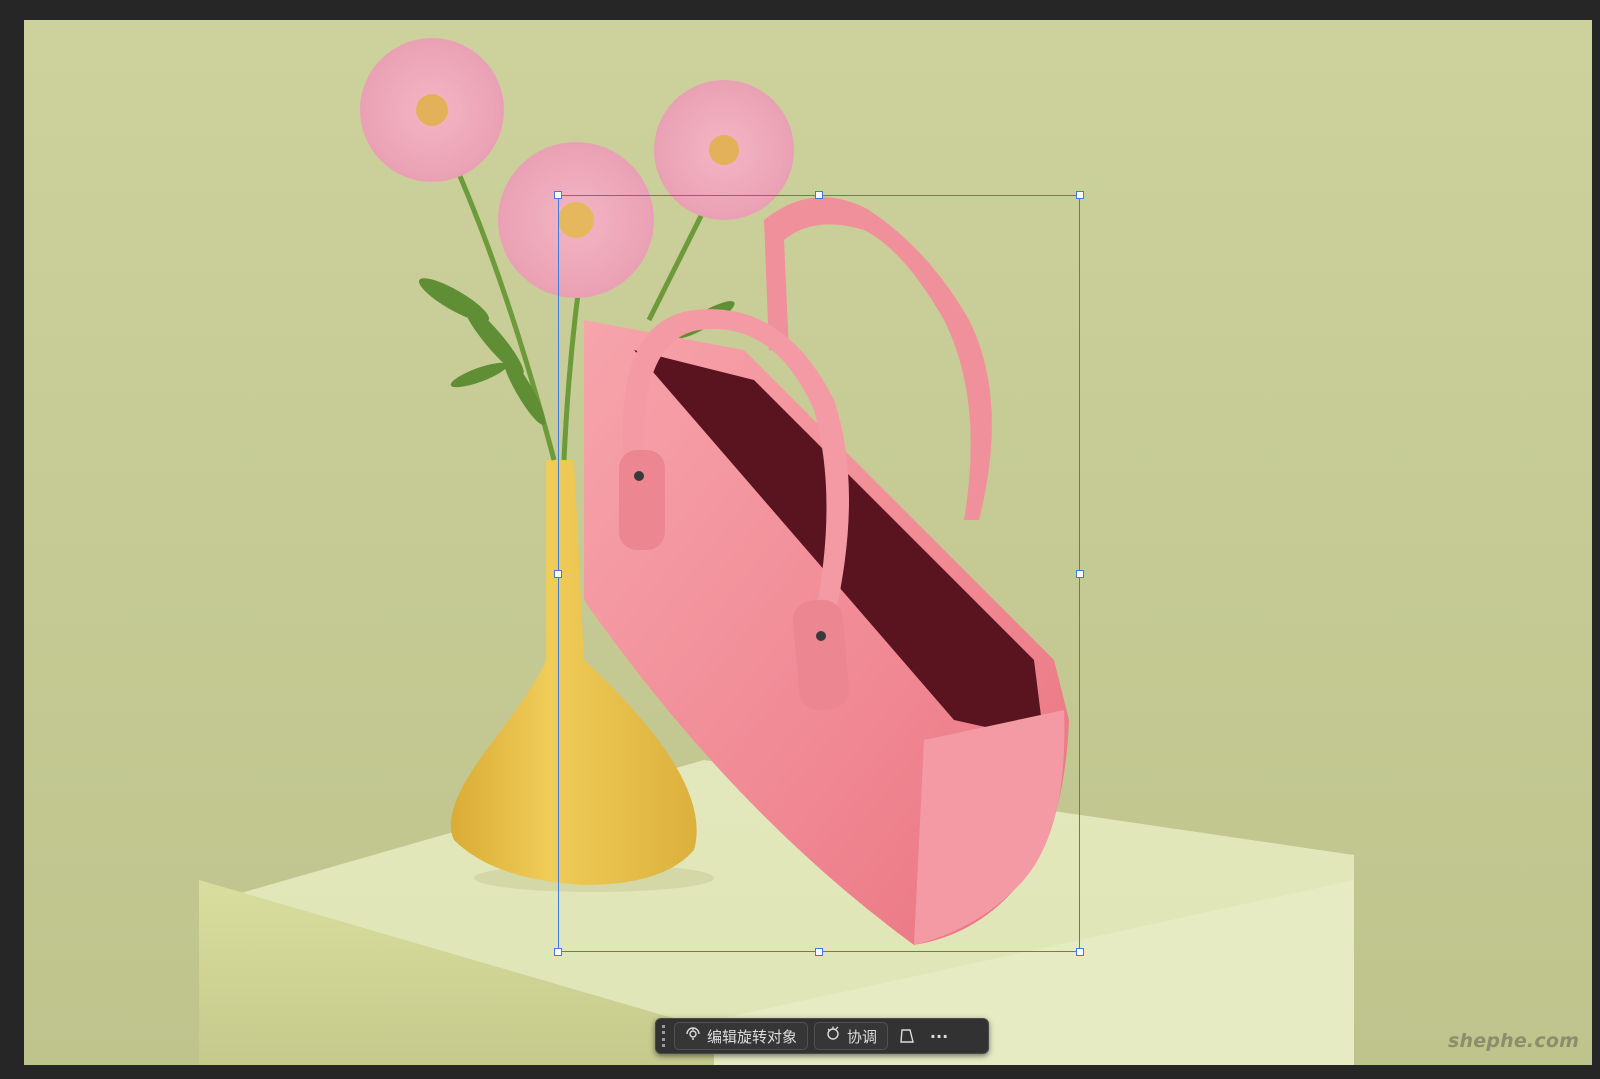 This screenshot has width=1600, height=1079. What do you see at coordinates (833, 1036) in the screenshot?
I see `harmonize-icon` at bounding box center [833, 1036].